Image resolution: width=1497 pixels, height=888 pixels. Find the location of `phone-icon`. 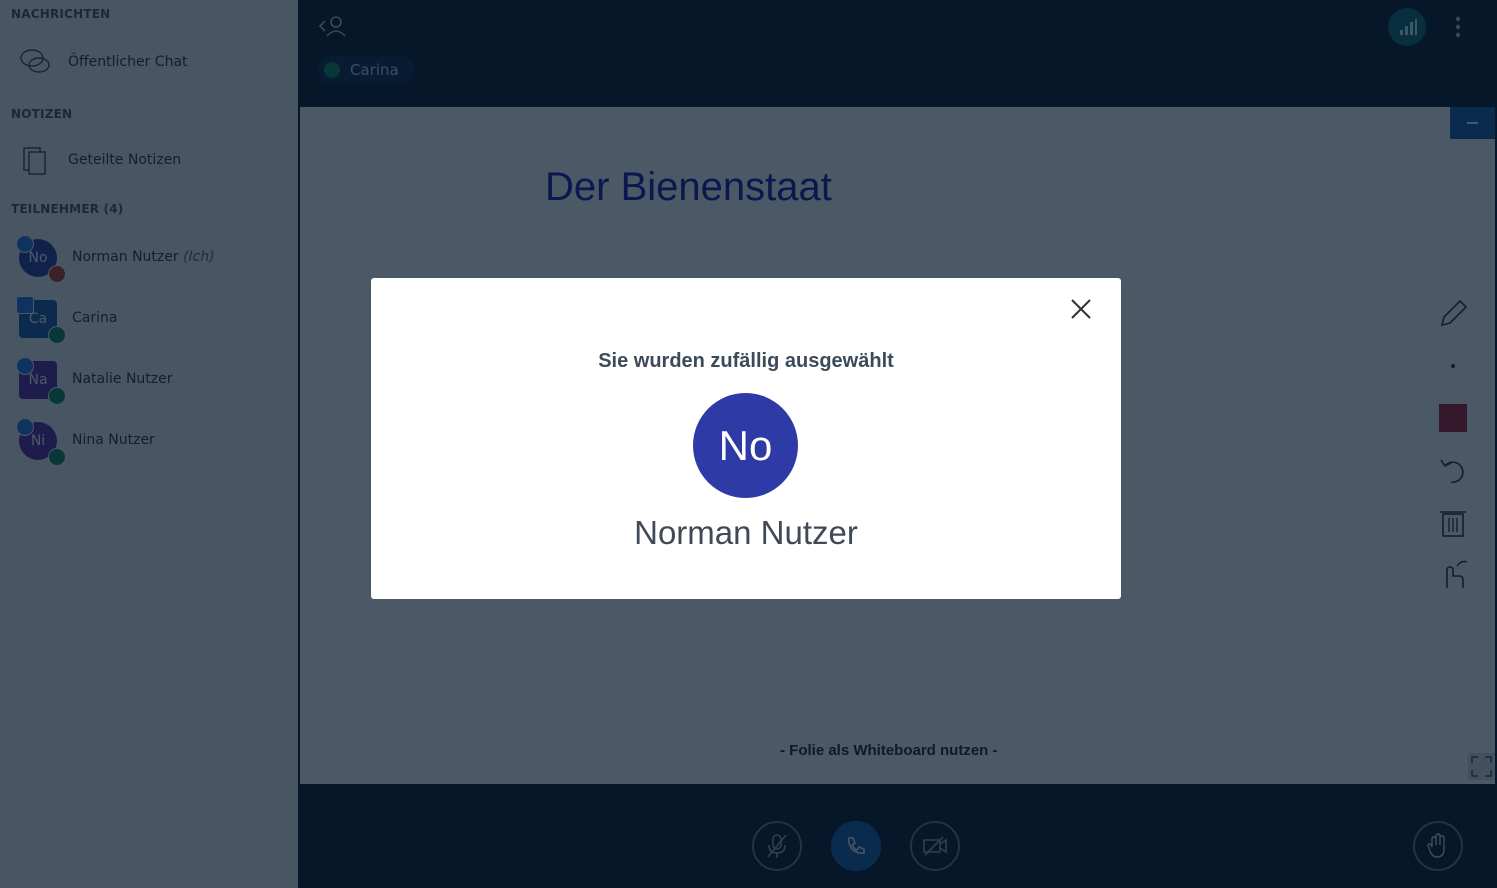

phone-icon is located at coordinates (856, 845).